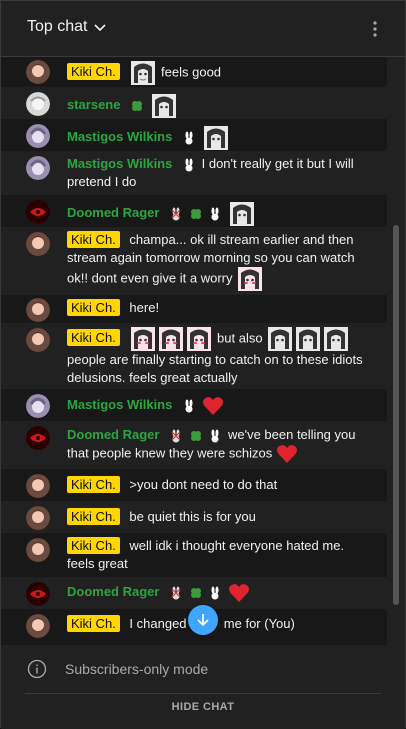 The width and height of the screenshot is (406, 729). Describe the element at coordinates (203, 707) in the screenshot. I see `hide-chat-button: HIDE CHAT` at that location.